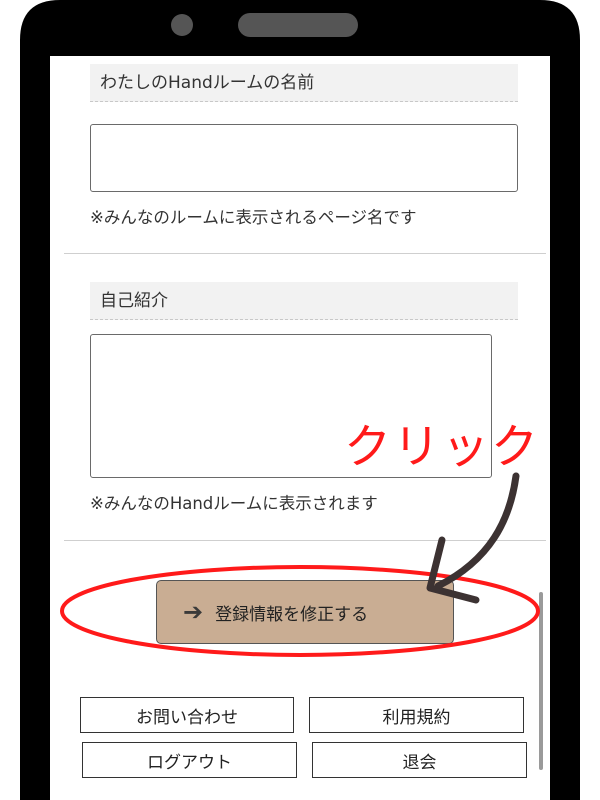  What do you see at coordinates (304, 158) in the screenshot?
I see `room-name-input` at bounding box center [304, 158].